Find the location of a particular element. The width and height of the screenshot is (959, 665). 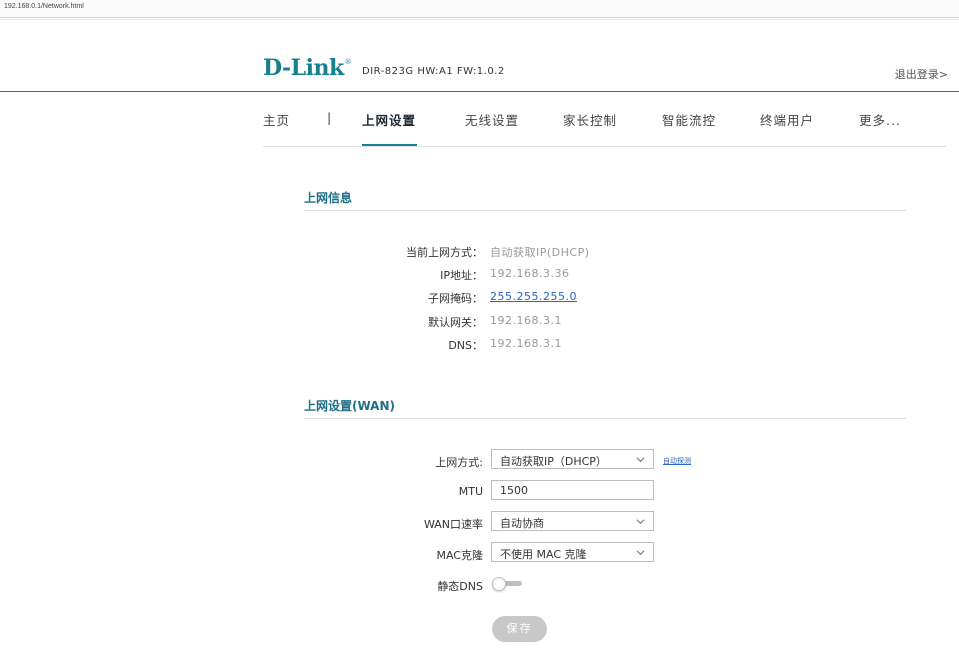

dlink-logo: D-Link ® is located at coordinates (307, 68).